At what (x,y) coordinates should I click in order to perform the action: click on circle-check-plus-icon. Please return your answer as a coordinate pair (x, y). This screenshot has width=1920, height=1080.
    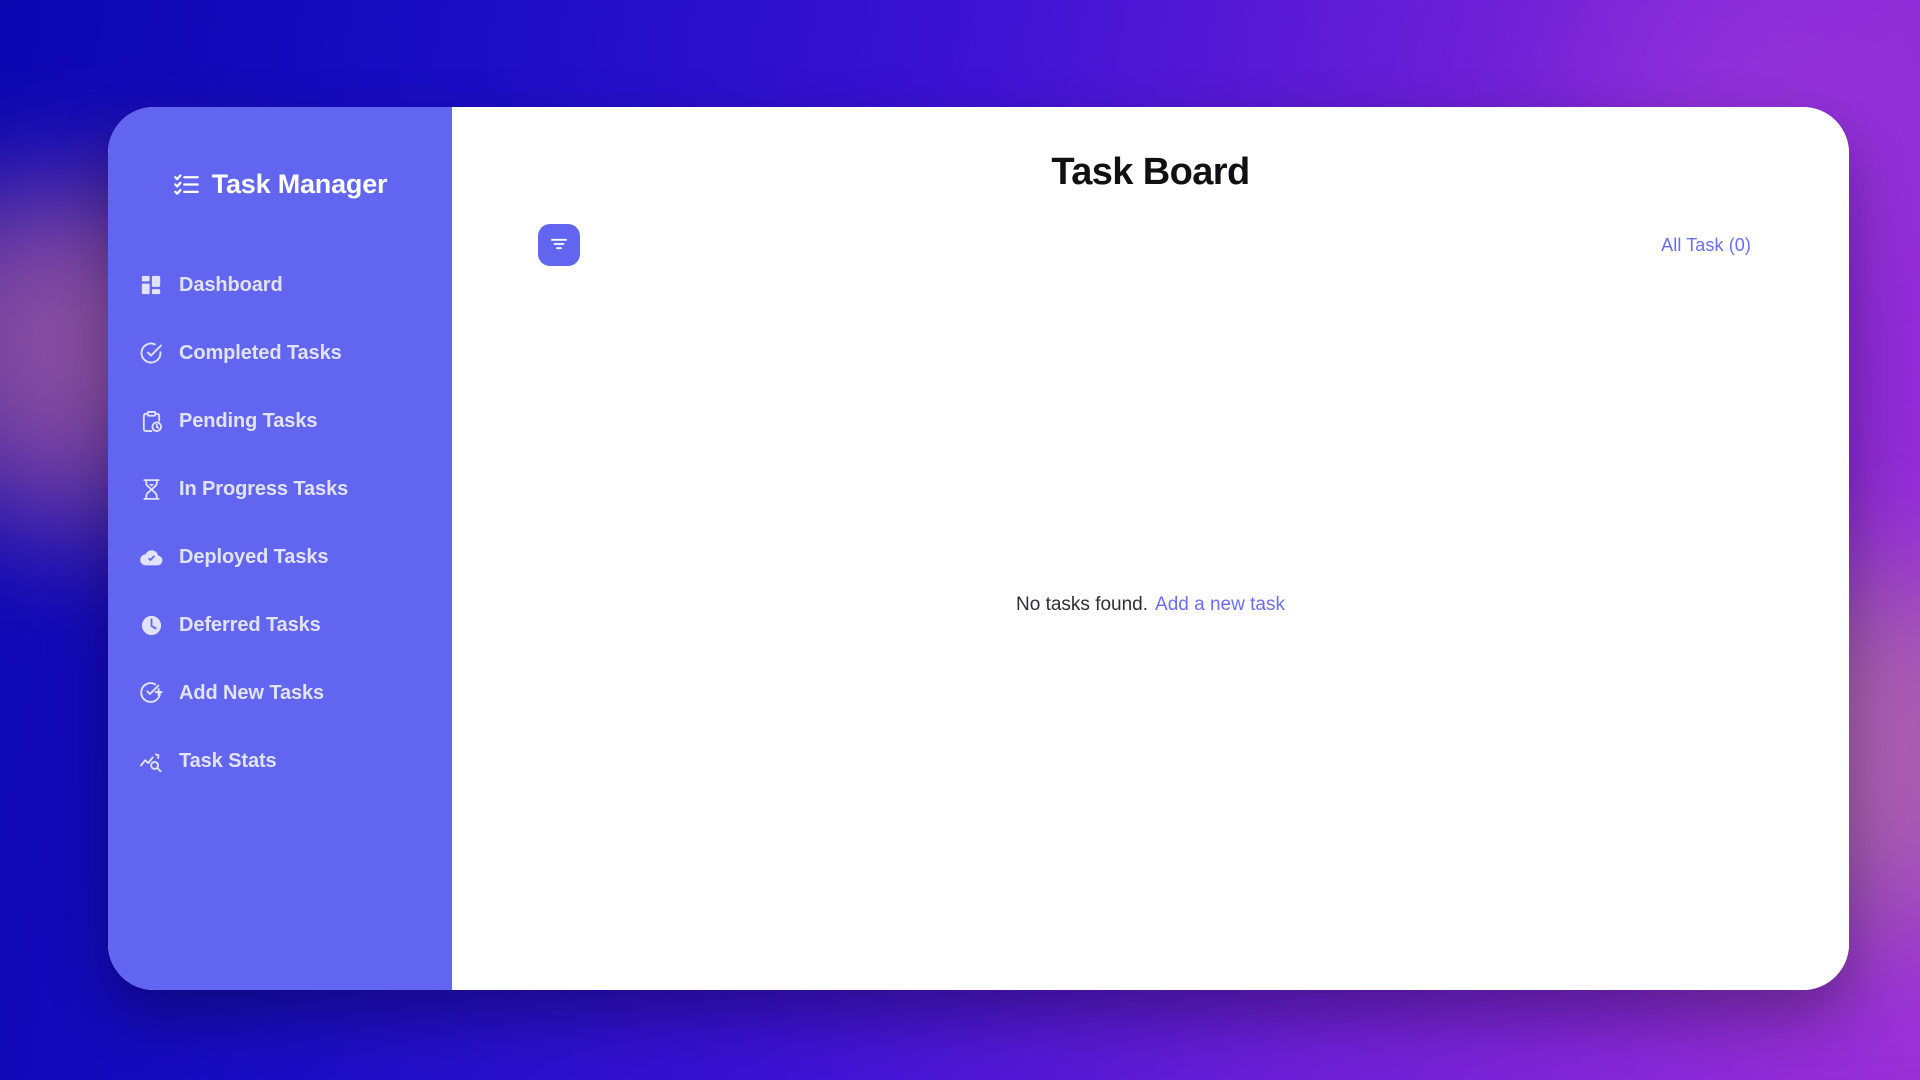
    Looking at the image, I should click on (151, 693).